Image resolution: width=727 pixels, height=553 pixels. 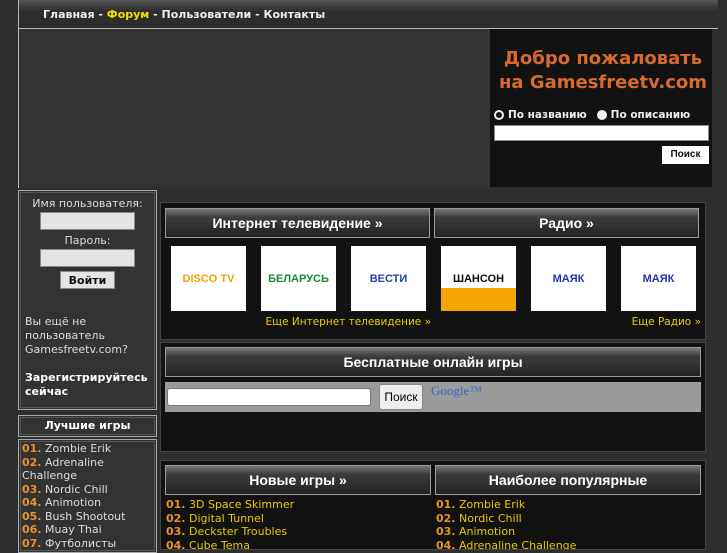 I want to click on free-games-panel: Бесплатные онлайн игры Поиск Google™, so click(x=433, y=397).